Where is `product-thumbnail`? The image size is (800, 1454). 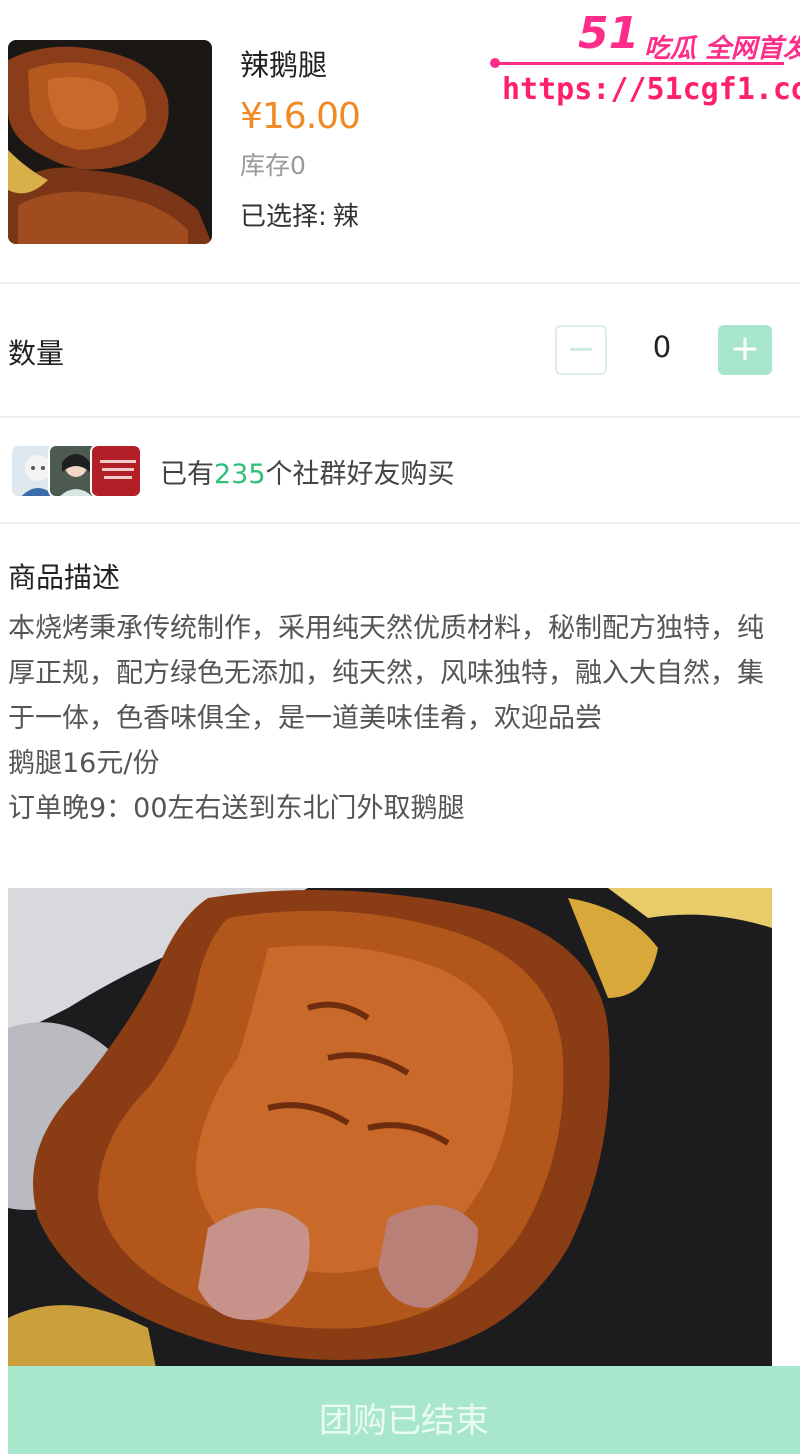
product-thumbnail is located at coordinates (110, 142).